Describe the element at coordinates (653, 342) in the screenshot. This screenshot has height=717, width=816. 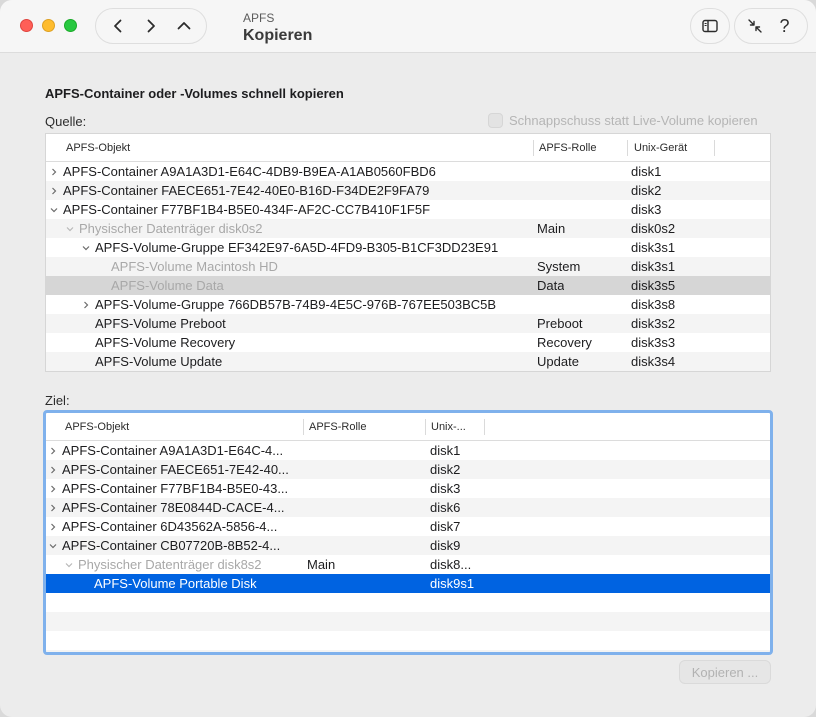
I see `object-device: disk3s3` at that location.